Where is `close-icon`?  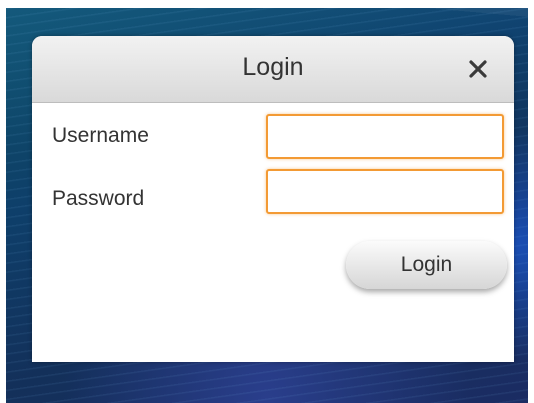
close-icon is located at coordinates (478, 69).